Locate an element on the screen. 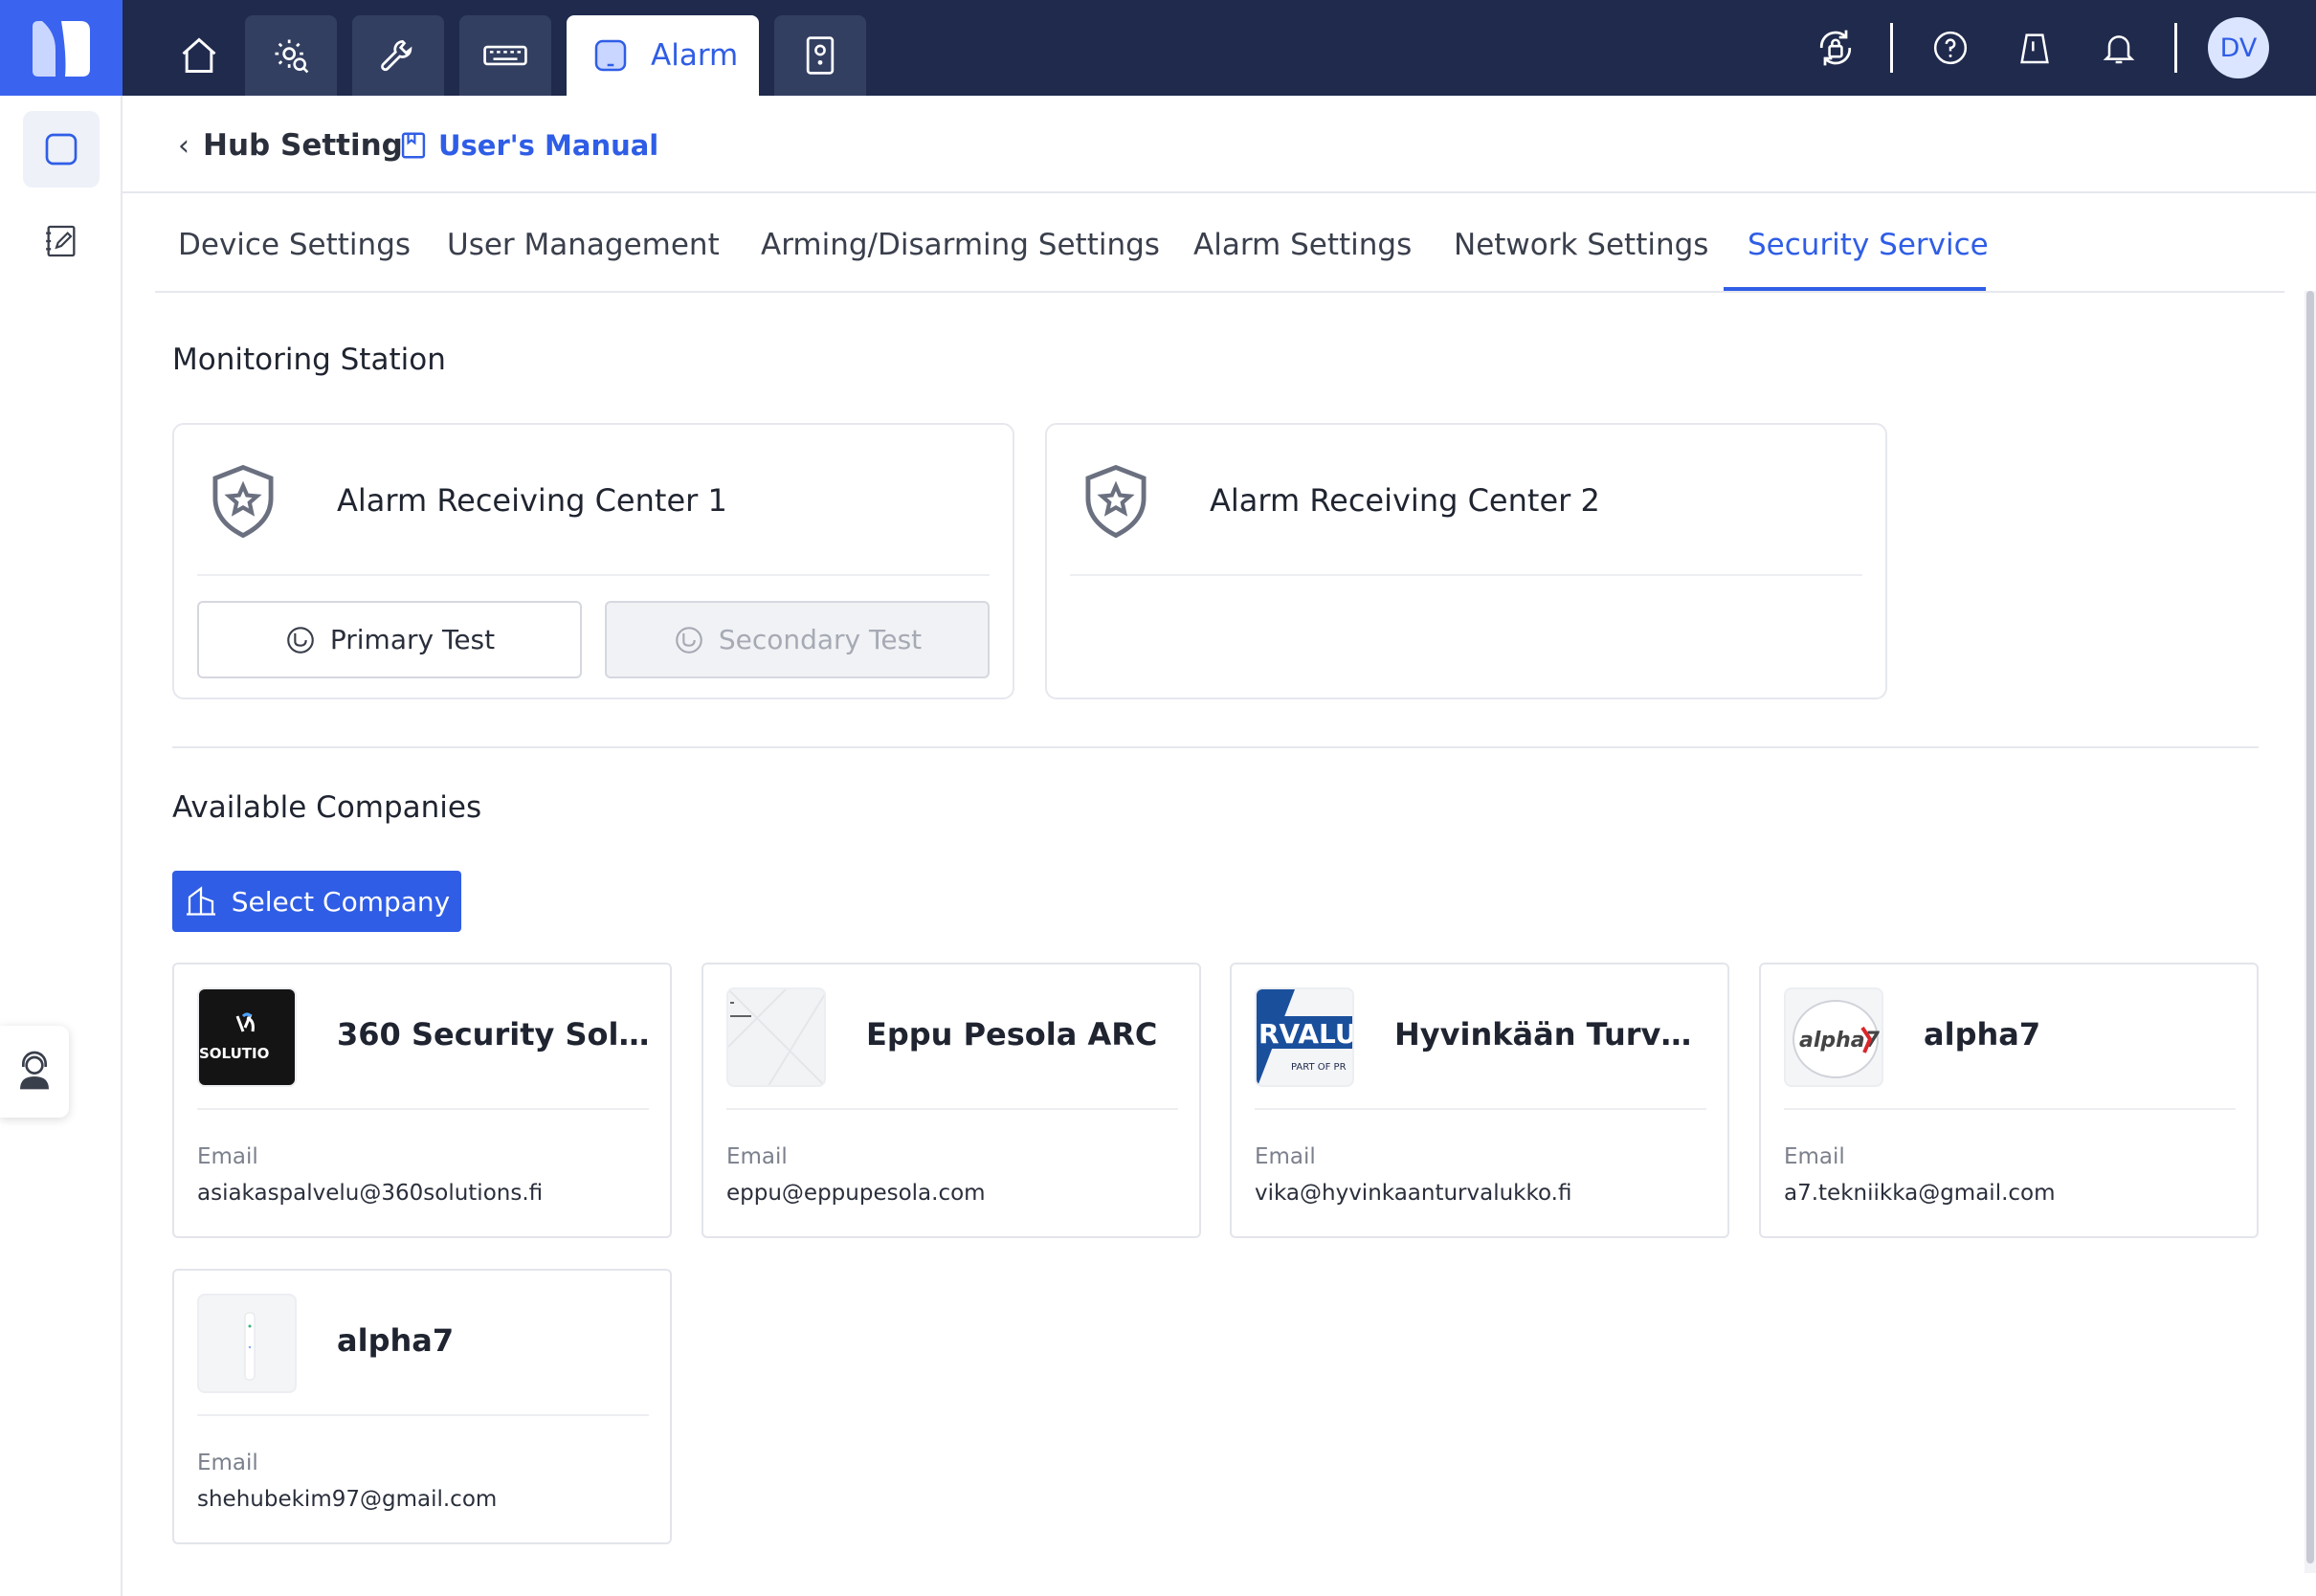 The width and height of the screenshot is (2316, 1596). page-title: Hub Setting is located at coordinates (303, 146).